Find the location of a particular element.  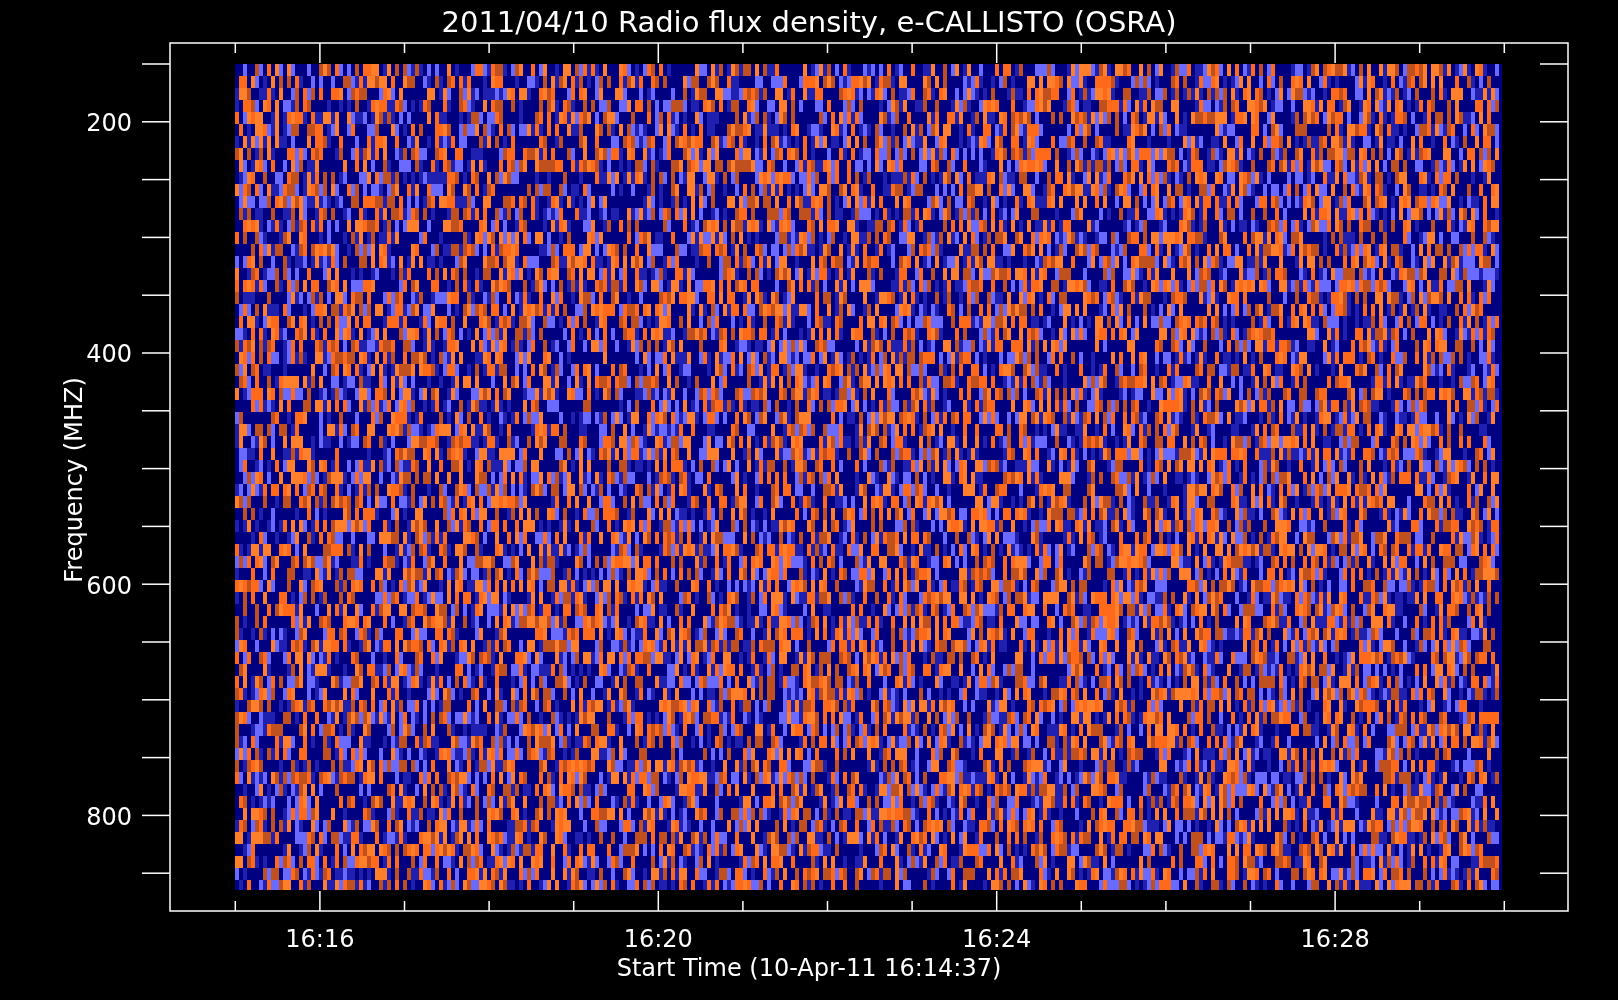

axis-tick-label: 16:24 is located at coordinates (997, 939).